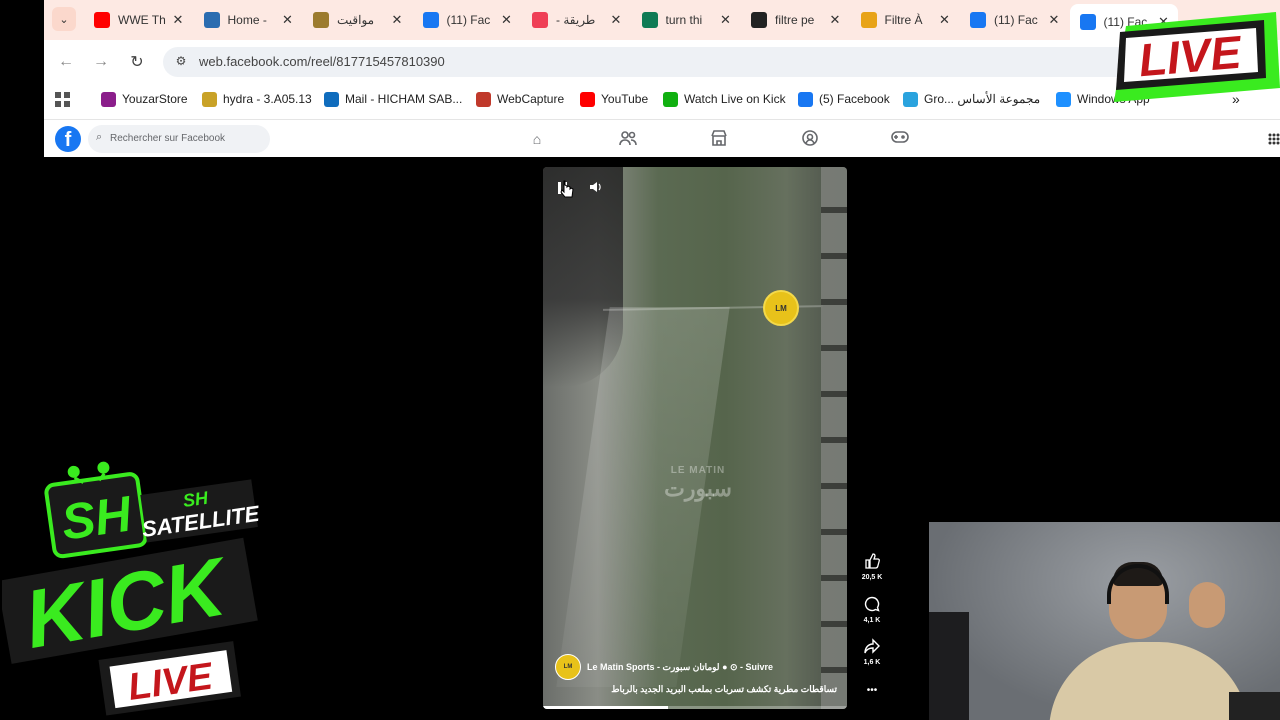 The height and width of the screenshot is (720, 1280). Describe the element at coordinates (693, 62) in the screenshot. I see `address-bar: ⚙ web.facebook.com/reel/817715457810390` at that location.